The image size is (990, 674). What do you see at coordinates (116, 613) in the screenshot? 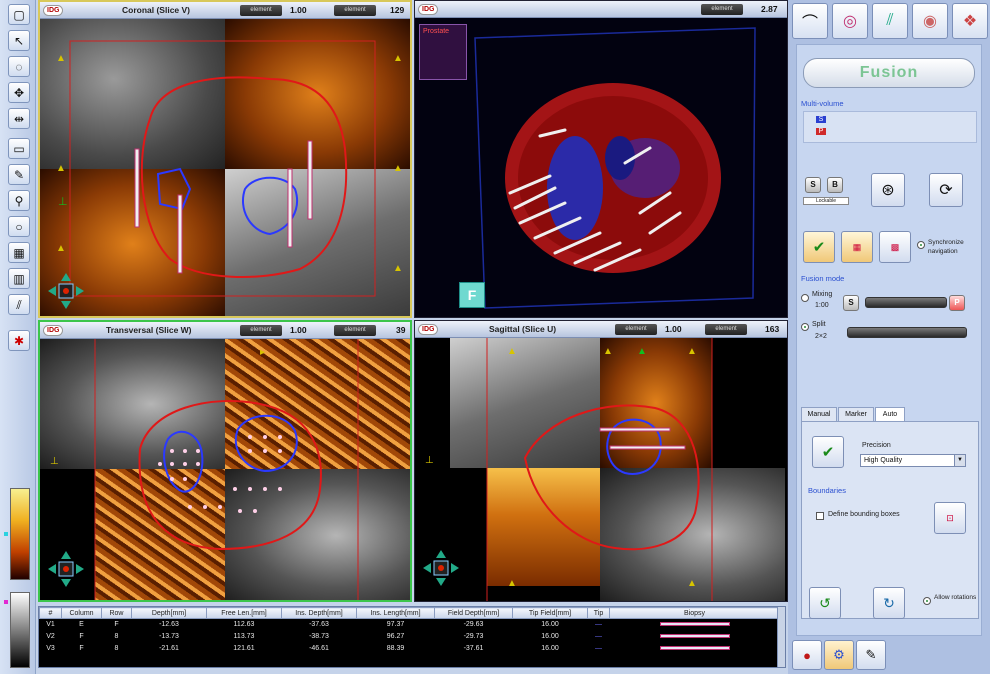
I see `column-header: Row` at bounding box center [116, 613].